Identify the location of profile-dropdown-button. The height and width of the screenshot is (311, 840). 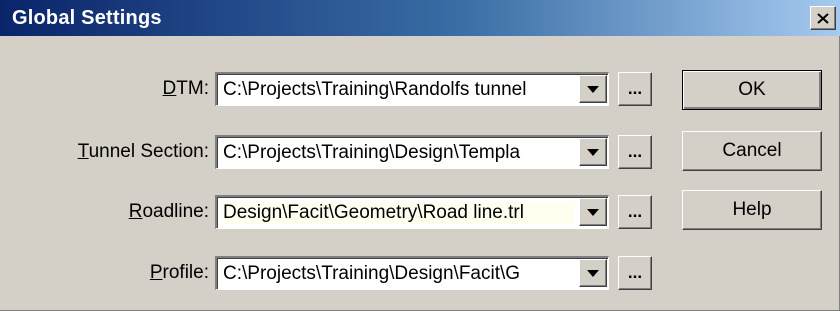
(593, 273).